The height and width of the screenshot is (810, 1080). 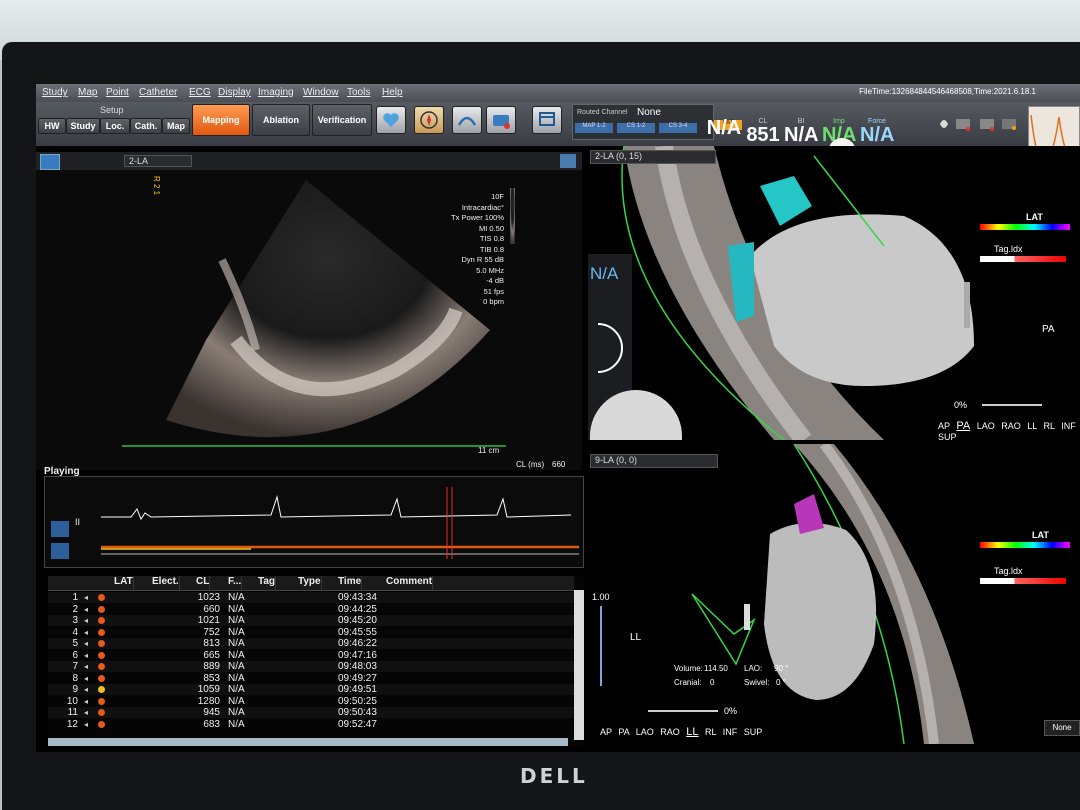 What do you see at coordinates (276, 92) in the screenshot?
I see `menu-imaging: Imaging` at bounding box center [276, 92].